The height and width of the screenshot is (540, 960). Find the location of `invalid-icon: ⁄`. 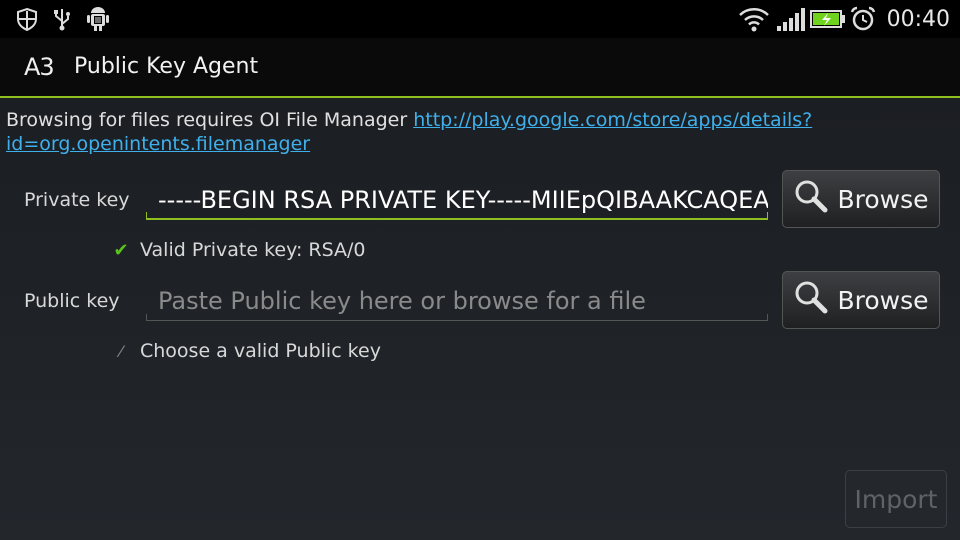

invalid-icon: ⁄ is located at coordinates (121, 351).